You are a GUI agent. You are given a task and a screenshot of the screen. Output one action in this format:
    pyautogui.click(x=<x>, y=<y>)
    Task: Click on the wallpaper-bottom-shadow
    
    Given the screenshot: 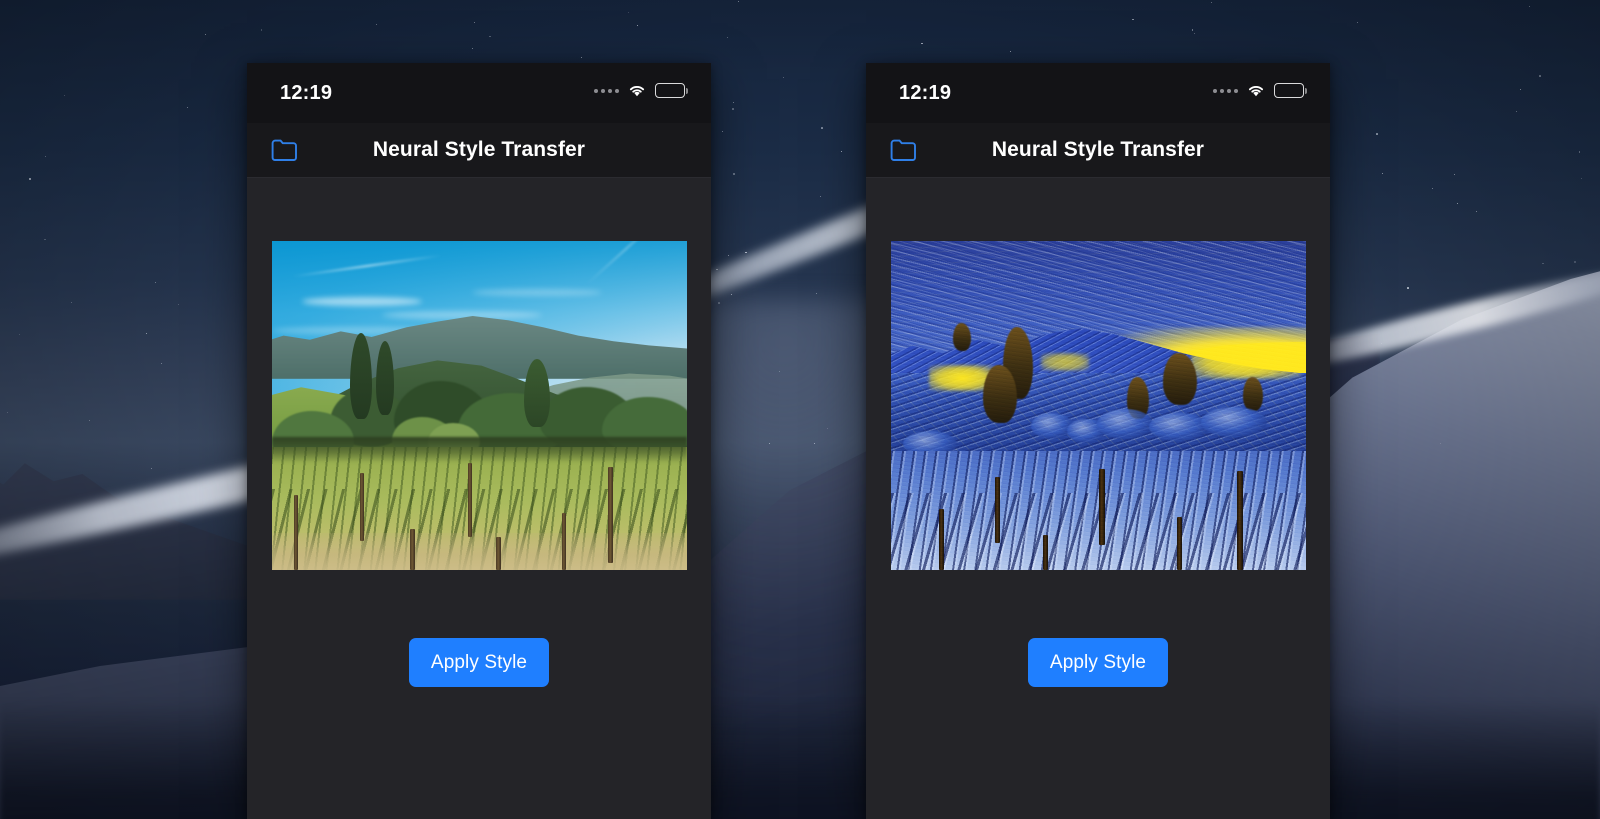 What is the action you would take?
    pyautogui.click(x=800, y=759)
    